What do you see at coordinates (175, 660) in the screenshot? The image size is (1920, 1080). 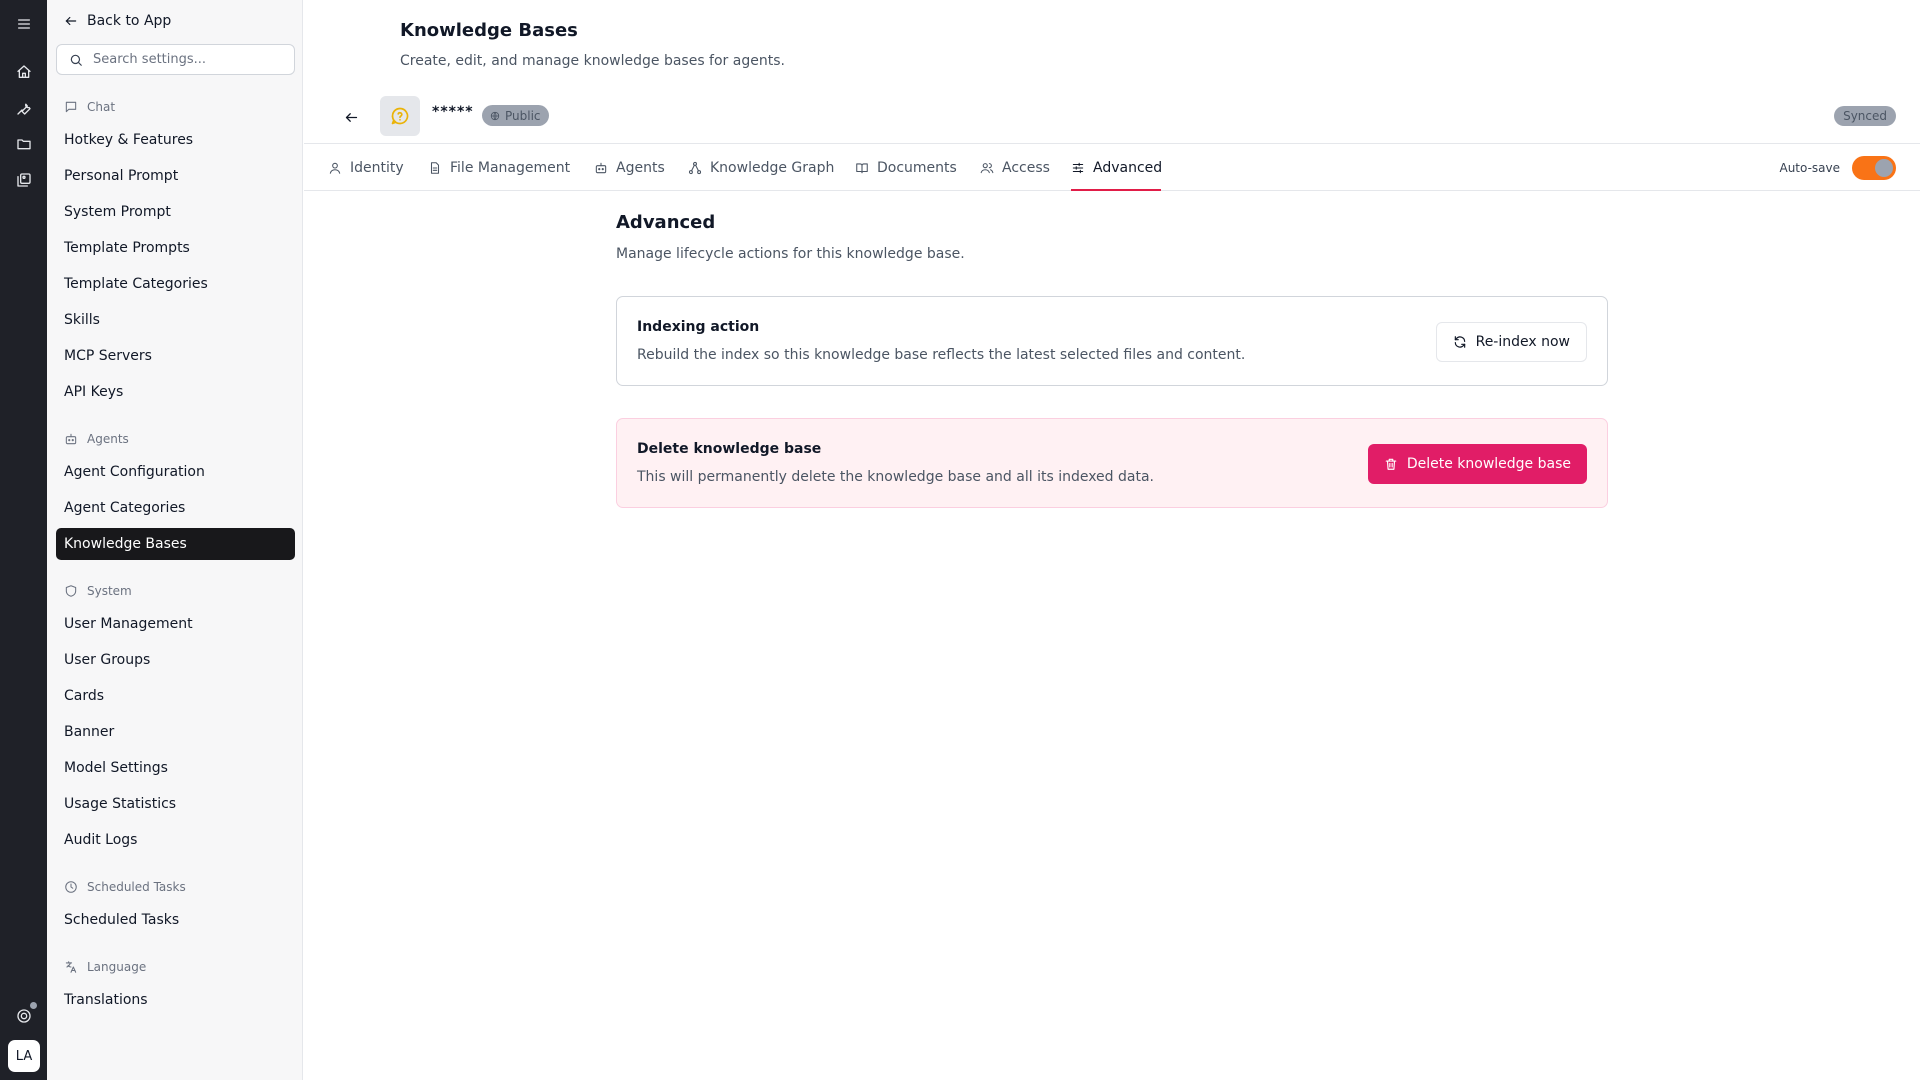 I see `sidebar-item-user-groups: User Groups` at bounding box center [175, 660].